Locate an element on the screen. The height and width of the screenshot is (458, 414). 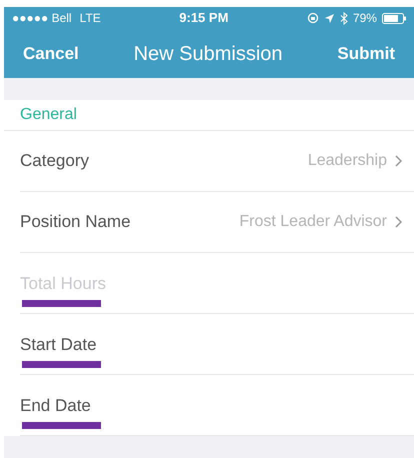
form-row: Position Name Frost Leader Advisor is located at coordinates (217, 222).